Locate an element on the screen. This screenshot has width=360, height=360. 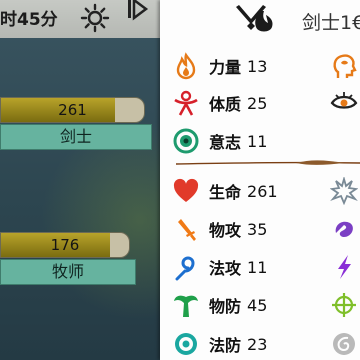
stat-constitution: 体质 25 is located at coordinates (219, 103).